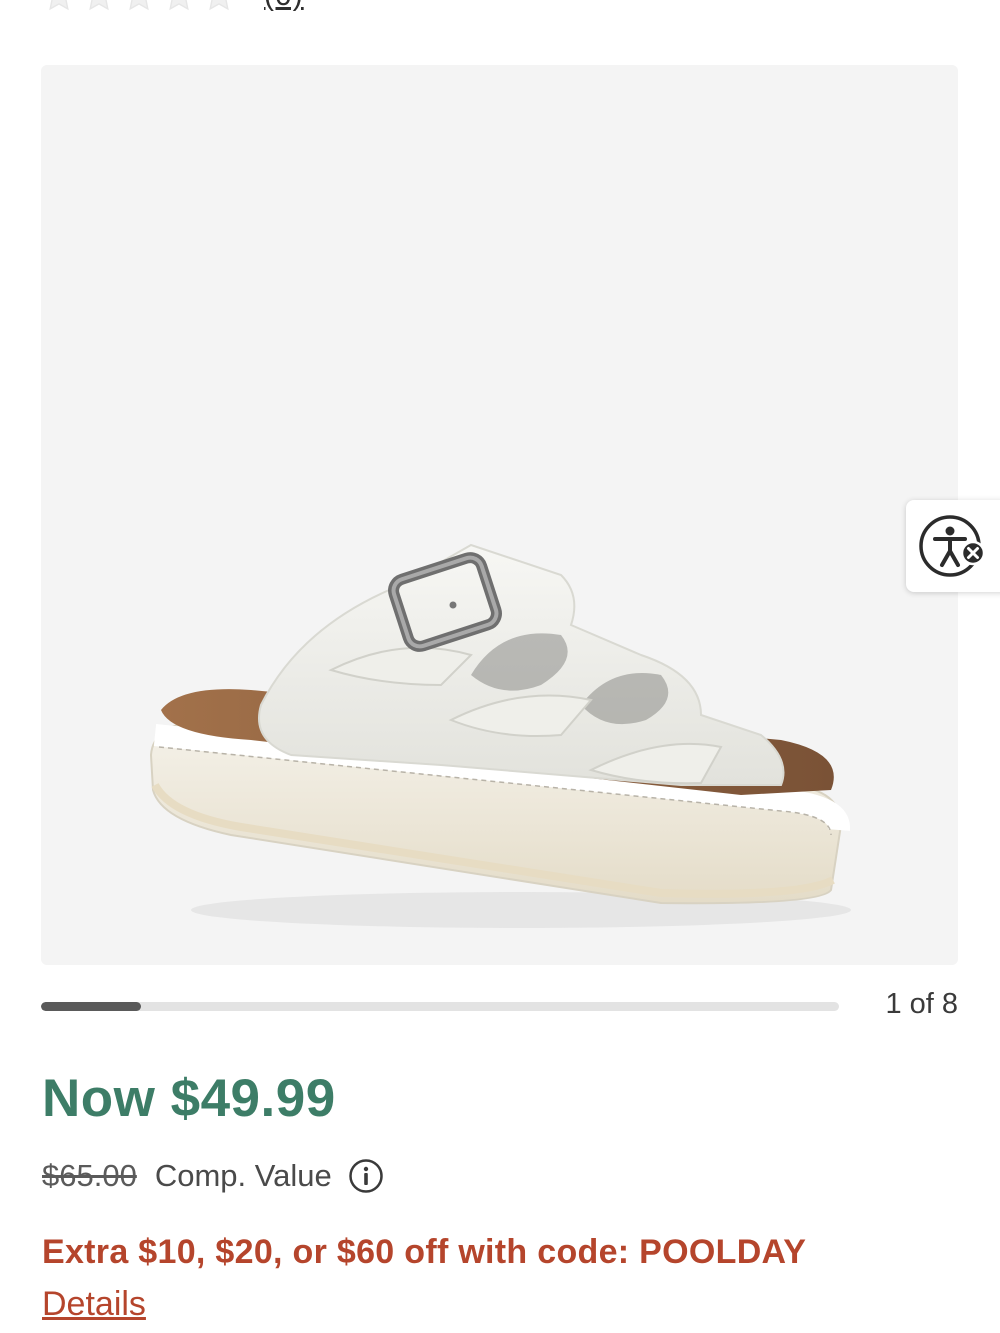 This screenshot has width=1000, height=1333. What do you see at coordinates (189, 1098) in the screenshot?
I see `sale-price: Now $49.99` at bounding box center [189, 1098].